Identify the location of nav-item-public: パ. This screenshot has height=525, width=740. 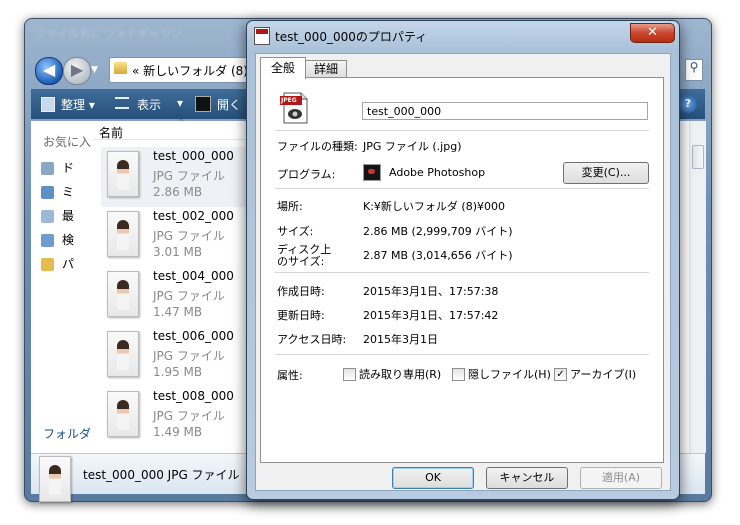
(57, 263).